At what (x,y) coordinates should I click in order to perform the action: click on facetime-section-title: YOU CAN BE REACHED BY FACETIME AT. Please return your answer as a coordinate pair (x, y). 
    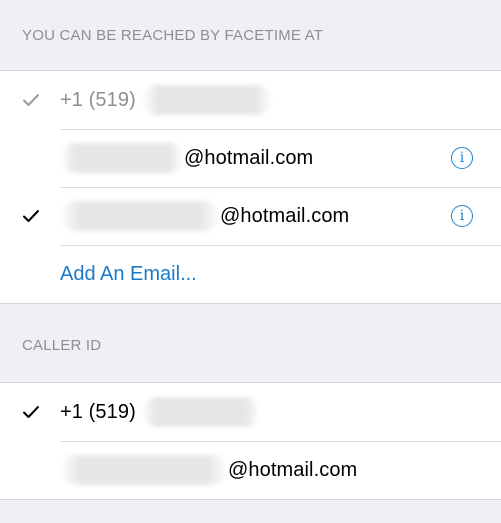
    Looking at the image, I should click on (173, 35).